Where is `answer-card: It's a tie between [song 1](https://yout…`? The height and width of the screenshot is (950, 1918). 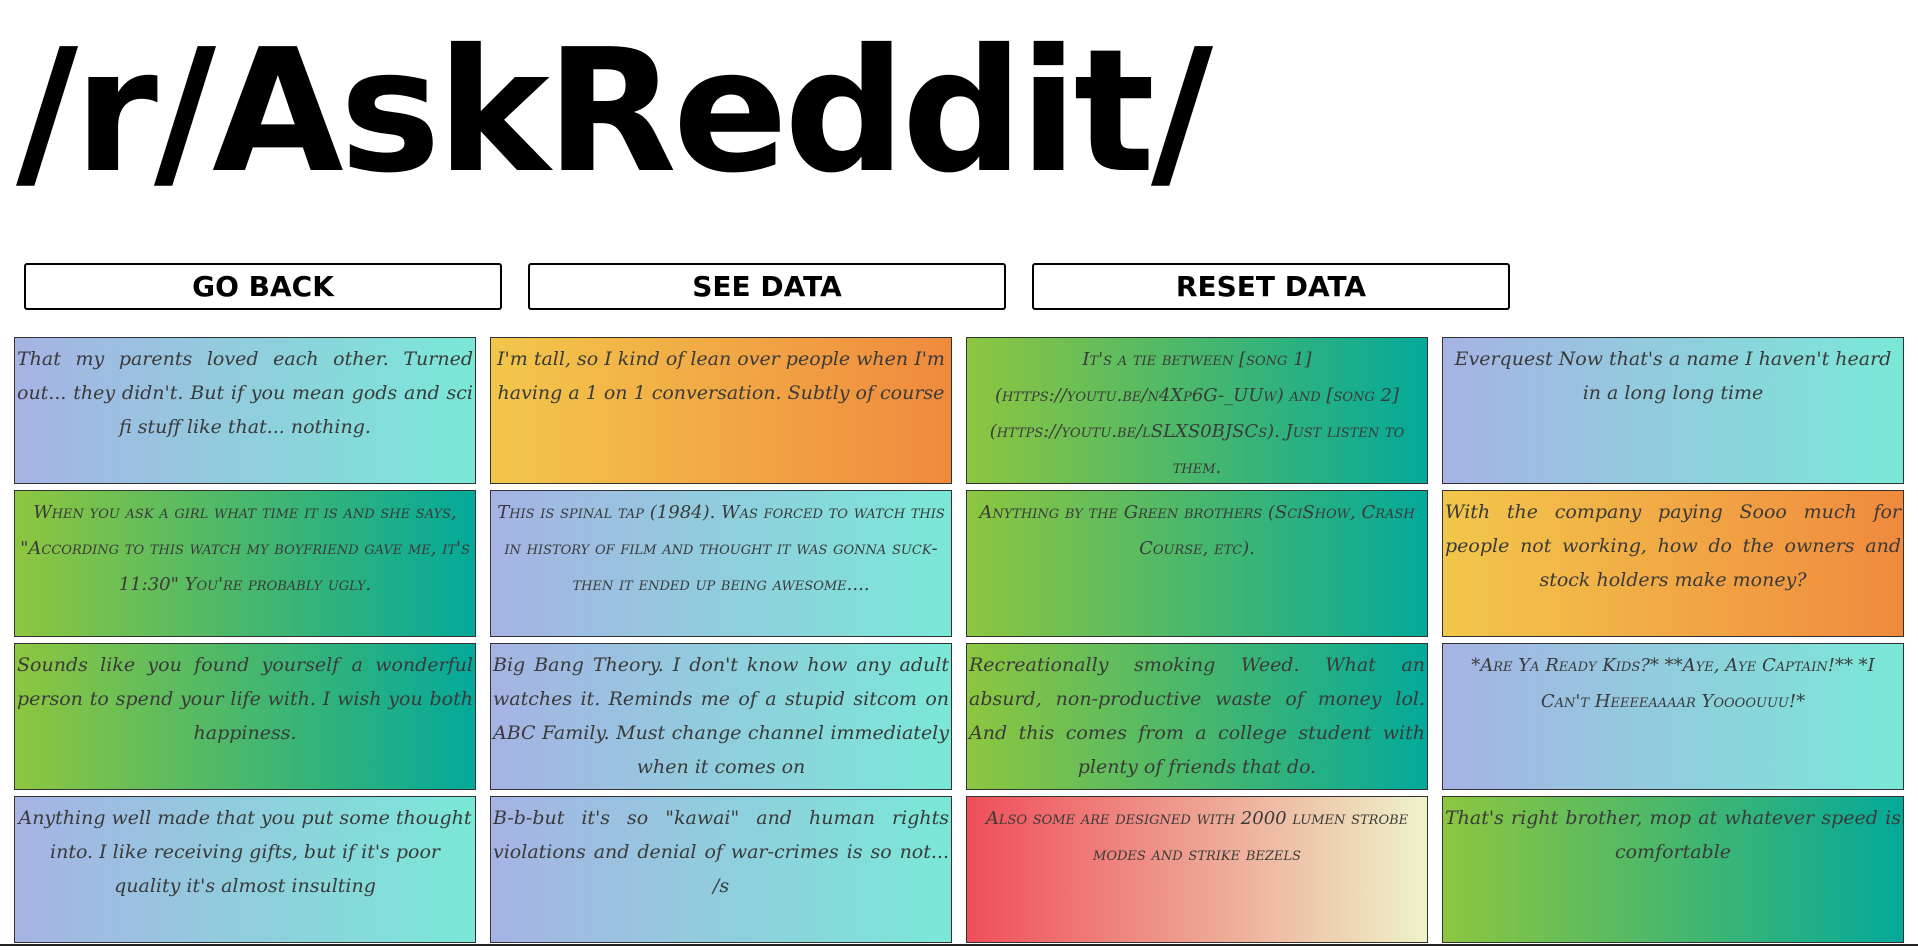 answer-card: It's a tie between [song 1](https://yout… is located at coordinates (1197, 410).